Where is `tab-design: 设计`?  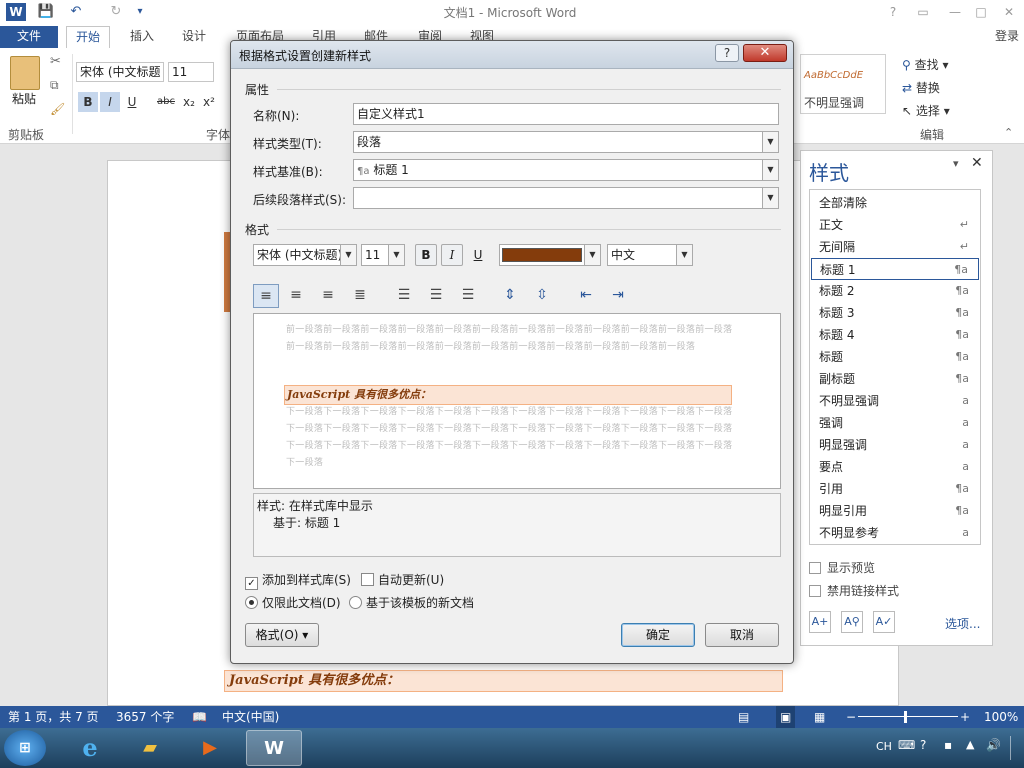 tab-design: 设计 is located at coordinates (194, 37).